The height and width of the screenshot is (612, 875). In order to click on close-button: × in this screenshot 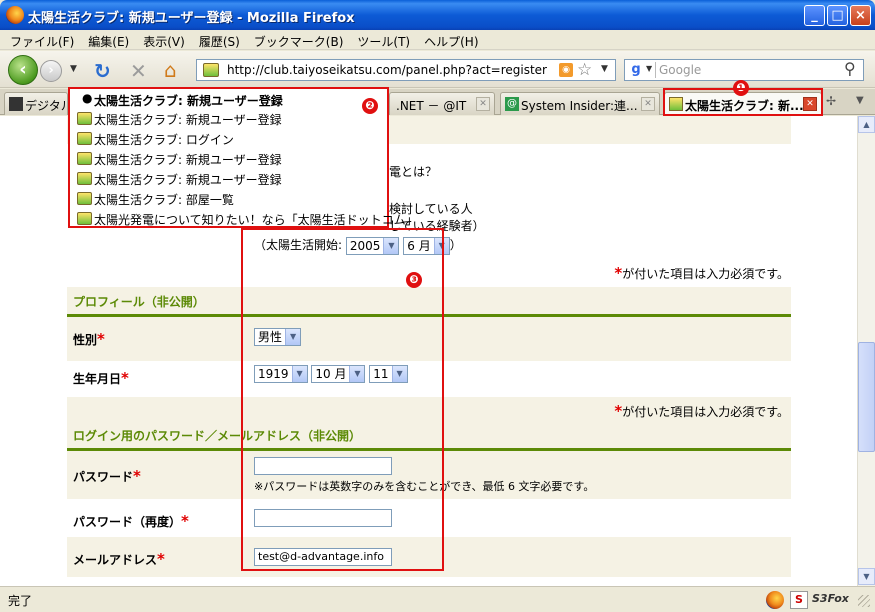, I will do `click(860, 15)`.